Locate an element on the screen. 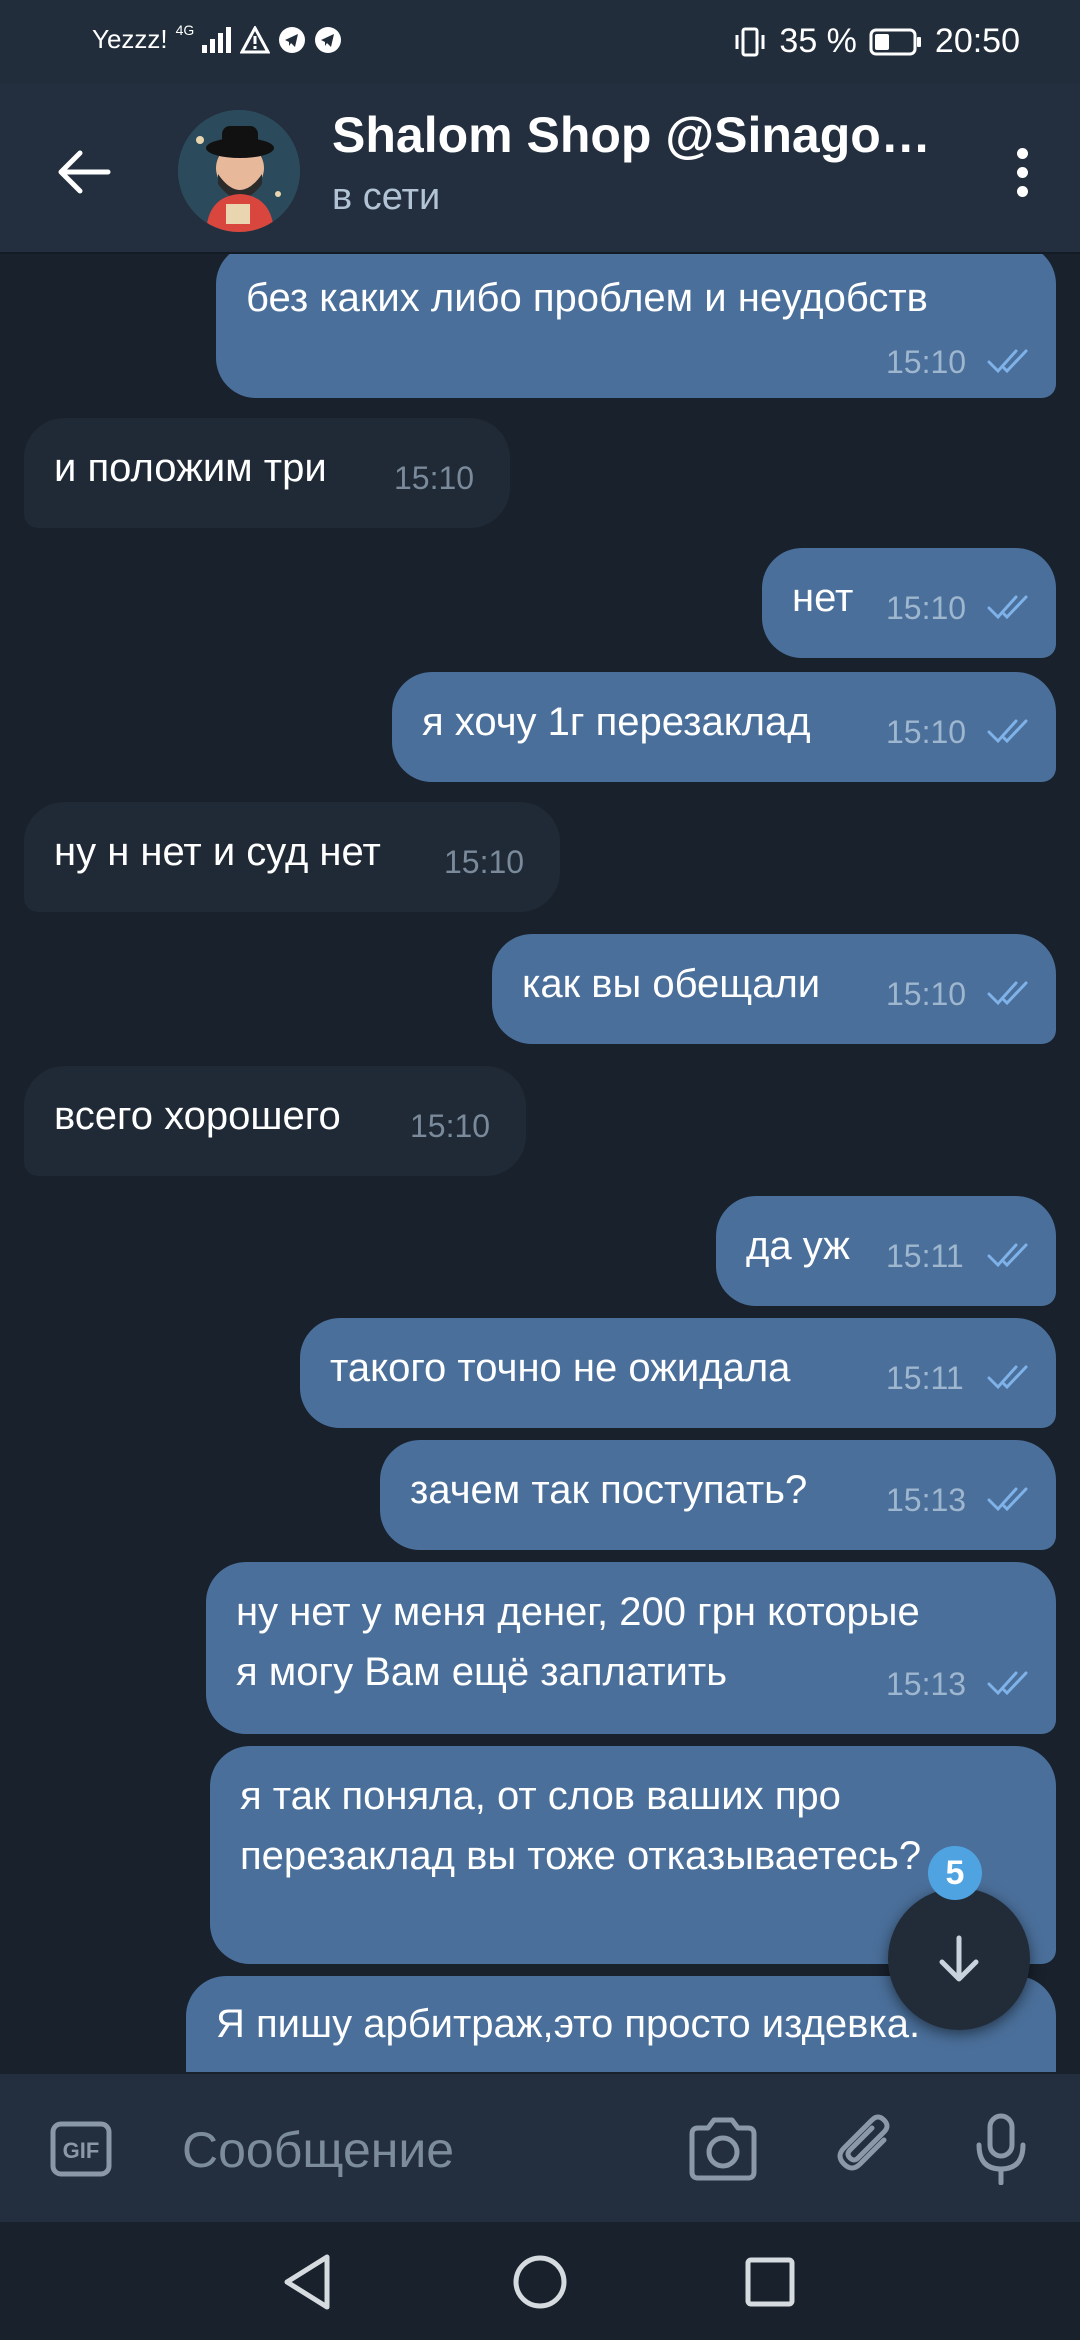 The width and height of the screenshot is (1080, 2340). message-text-line: ну нет у меня денег, 200 грн которые is located at coordinates (578, 1612).